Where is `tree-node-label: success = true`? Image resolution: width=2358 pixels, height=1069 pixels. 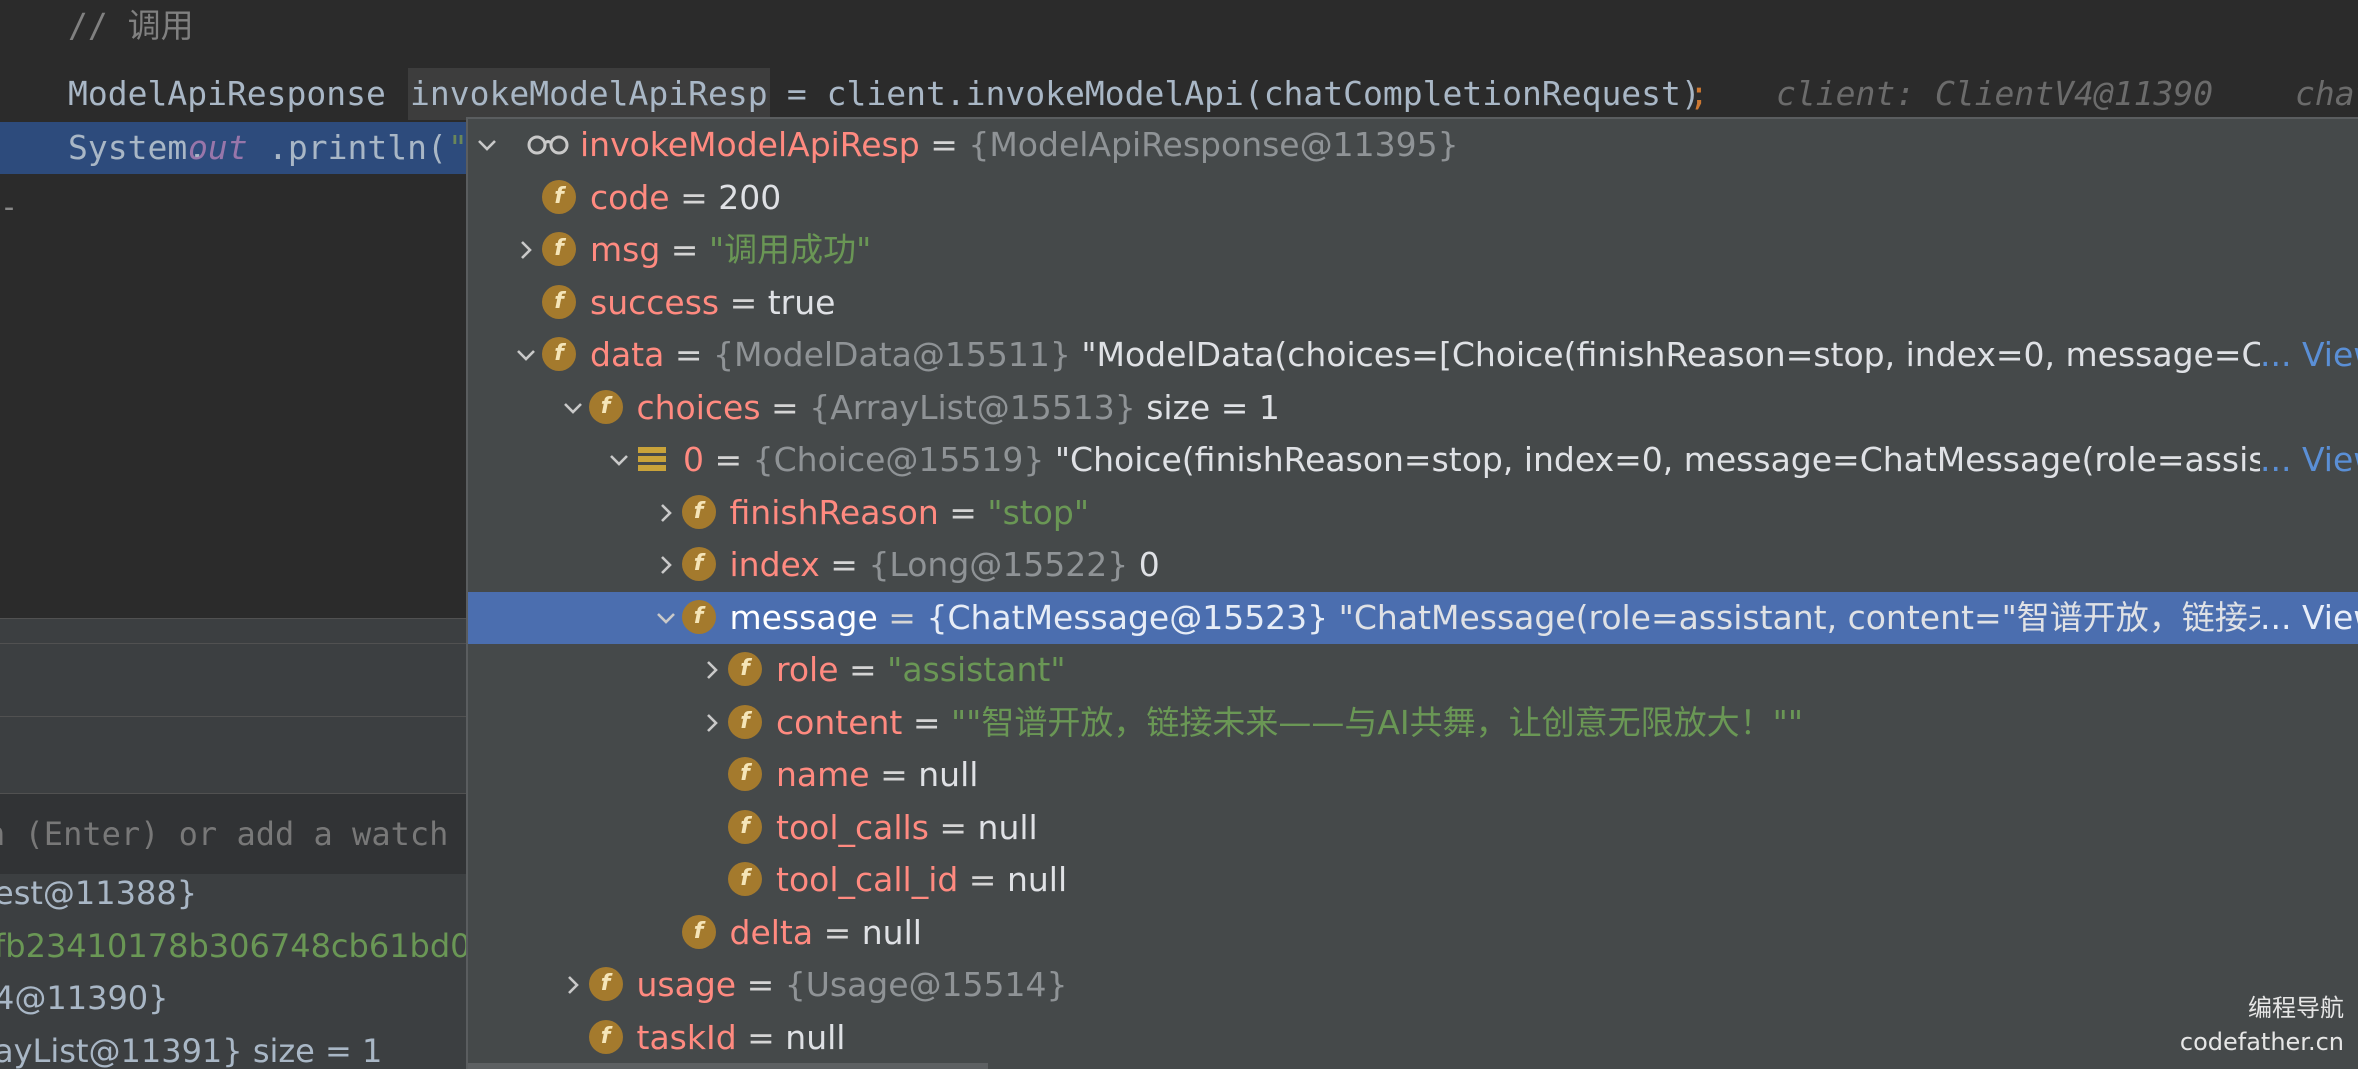 tree-node-label: success = true is located at coordinates (712, 303).